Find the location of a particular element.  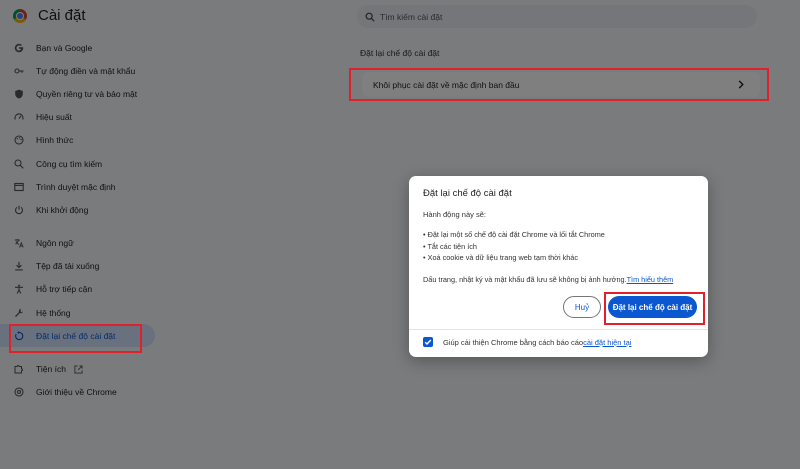

list-item: Tắt các tiện ích is located at coordinates (514, 247).